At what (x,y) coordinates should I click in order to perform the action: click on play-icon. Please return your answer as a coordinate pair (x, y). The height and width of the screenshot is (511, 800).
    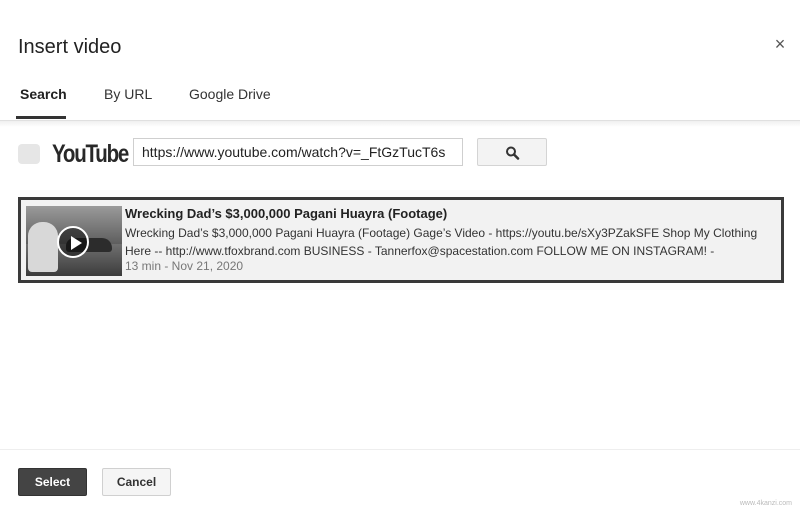
    Looking at the image, I should click on (73, 242).